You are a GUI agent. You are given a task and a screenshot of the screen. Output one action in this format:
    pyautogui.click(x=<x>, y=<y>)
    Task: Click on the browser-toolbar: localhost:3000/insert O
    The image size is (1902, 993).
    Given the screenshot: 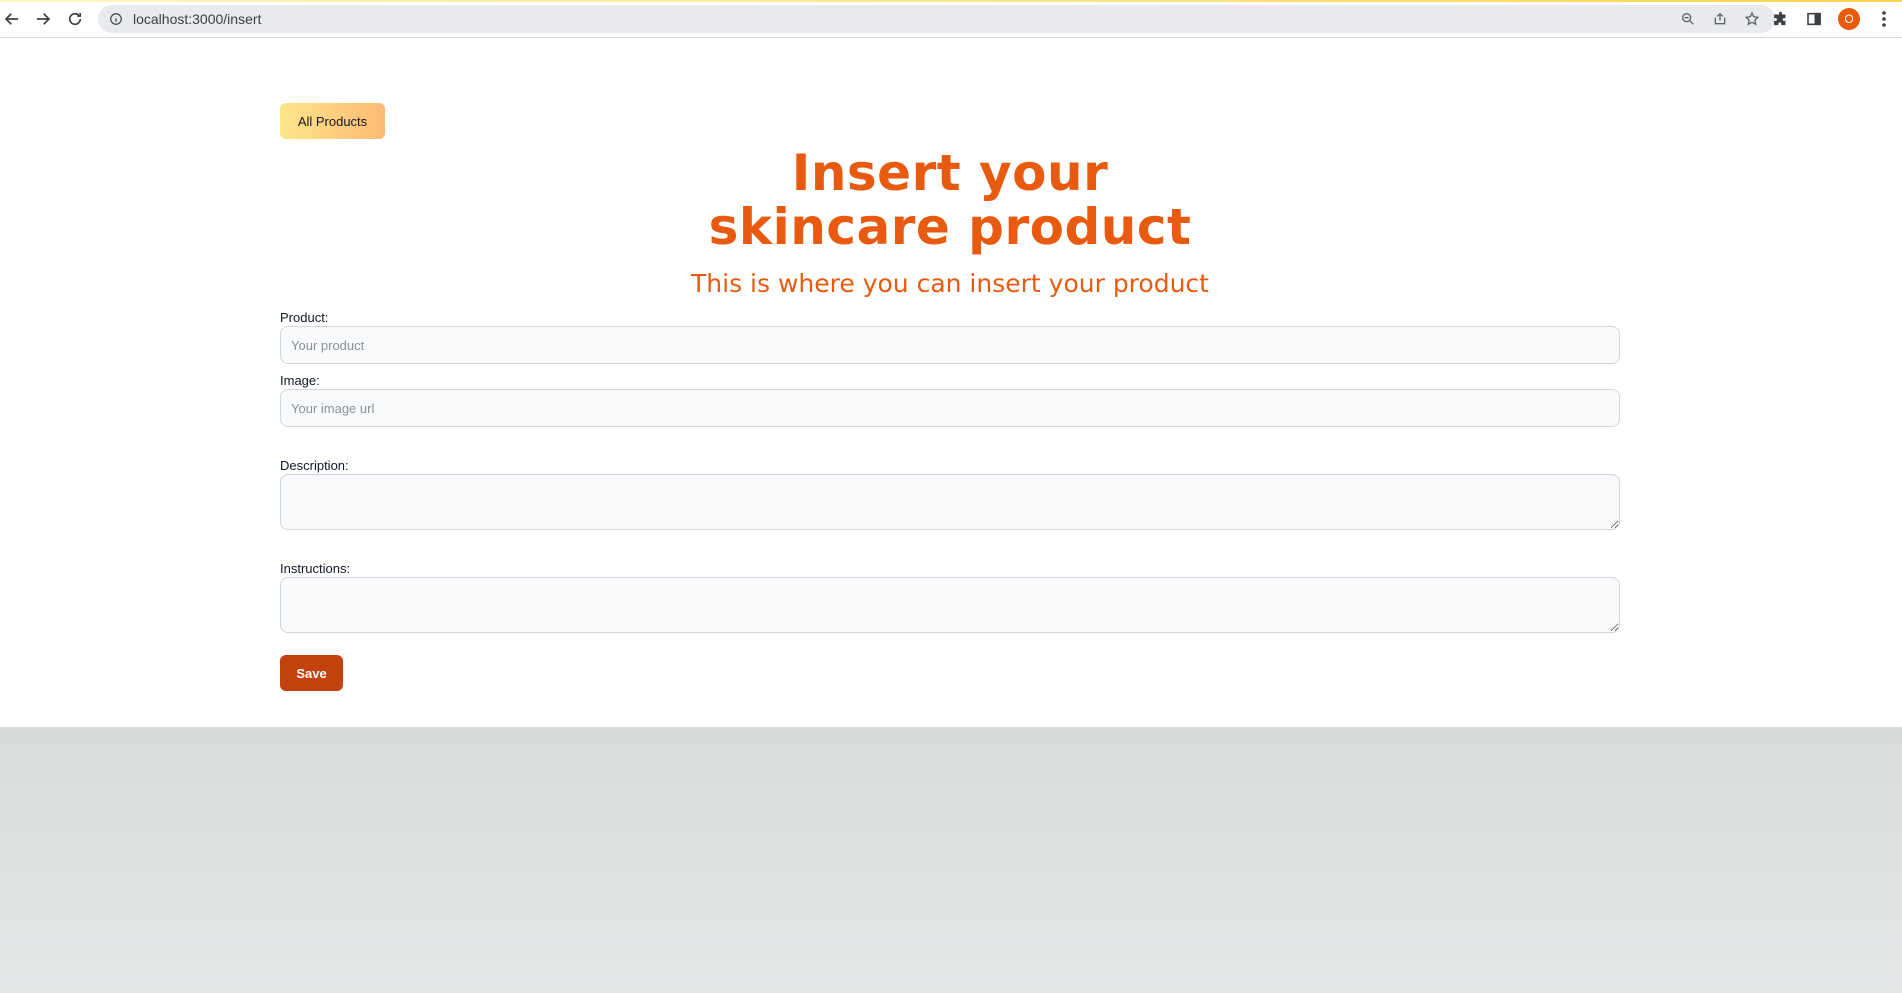 What is the action you would take?
    pyautogui.click(x=951, y=19)
    